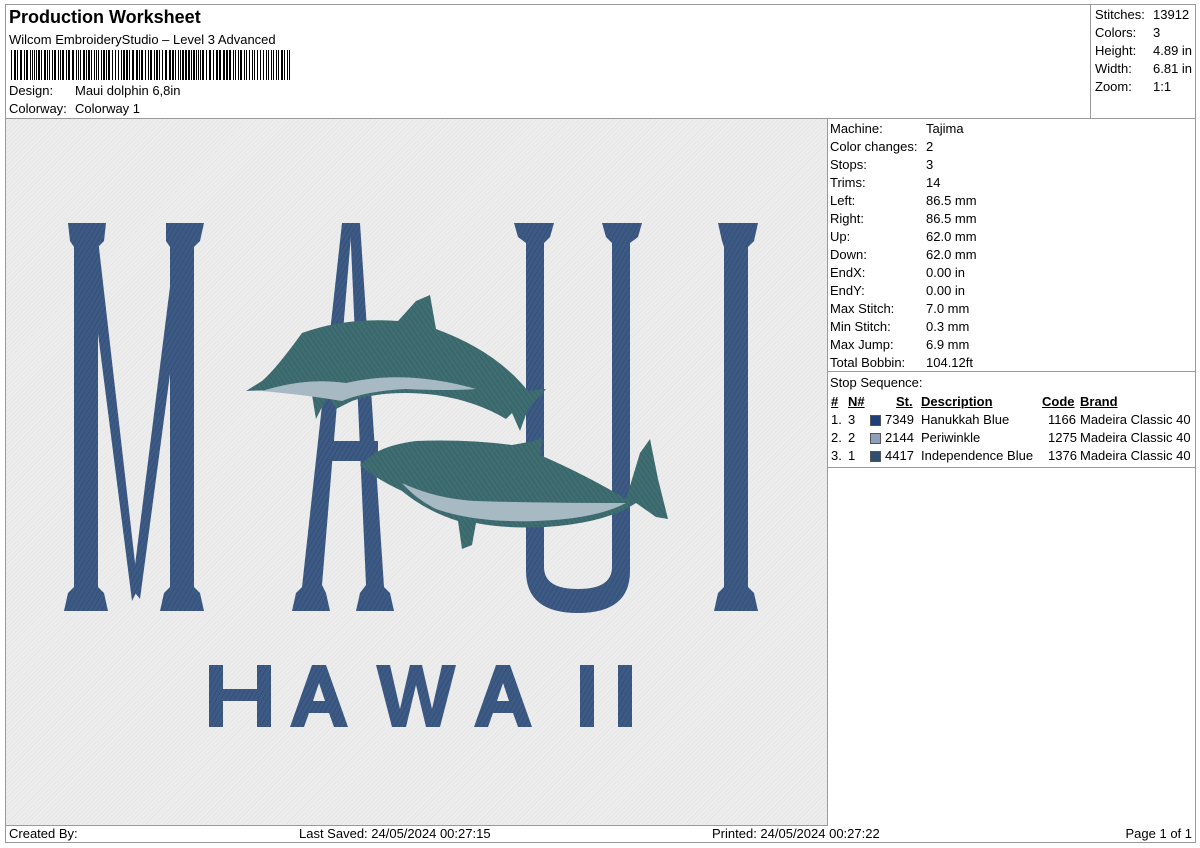 This screenshot has height=848, width=1200. I want to click on machine-label: Up:, so click(840, 236).